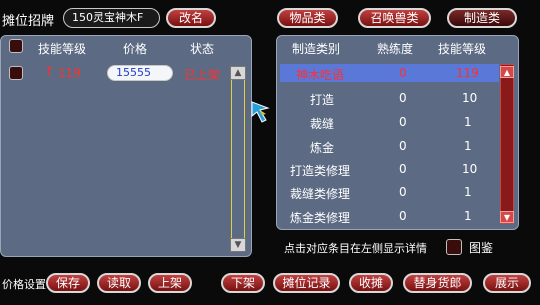 The width and height of the screenshot is (540, 305). I want to click on substitute-vendor-button: 替身货郎, so click(437, 283).